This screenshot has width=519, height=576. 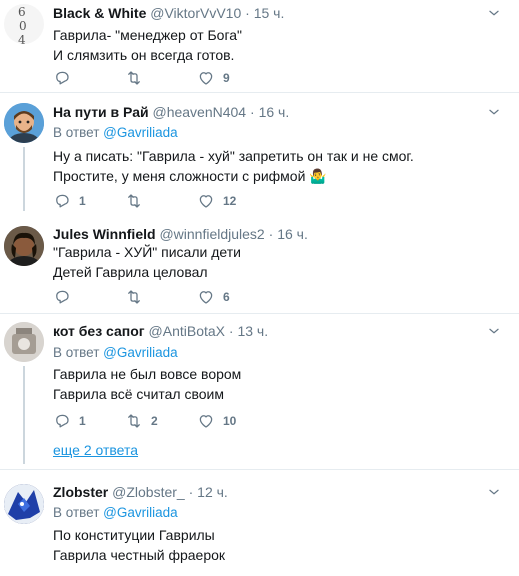 I want to click on like-button: 12, so click(x=216, y=201).